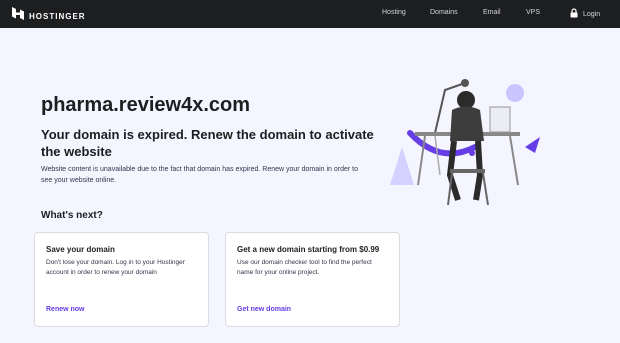 This screenshot has height=343, width=620. I want to click on nav-vps: VPS, so click(533, 12).